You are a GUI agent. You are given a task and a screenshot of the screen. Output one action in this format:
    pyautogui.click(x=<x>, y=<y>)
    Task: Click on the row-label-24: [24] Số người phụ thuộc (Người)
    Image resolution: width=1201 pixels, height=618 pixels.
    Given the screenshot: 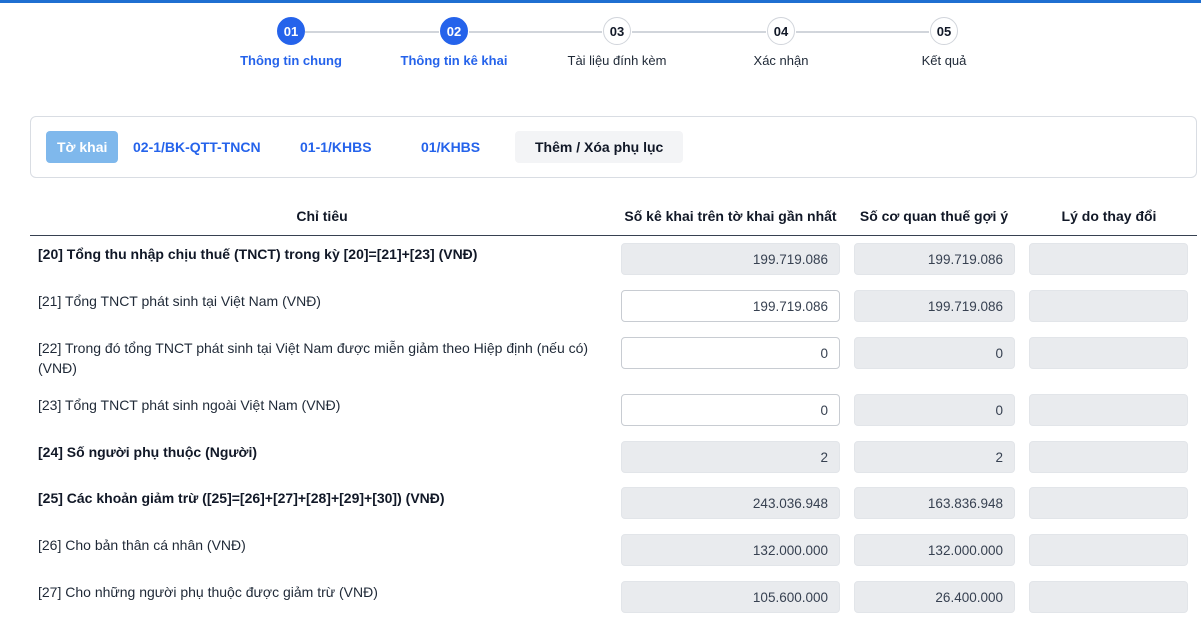 What is the action you would take?
    pyautogui.click(x=148, y=452)
    